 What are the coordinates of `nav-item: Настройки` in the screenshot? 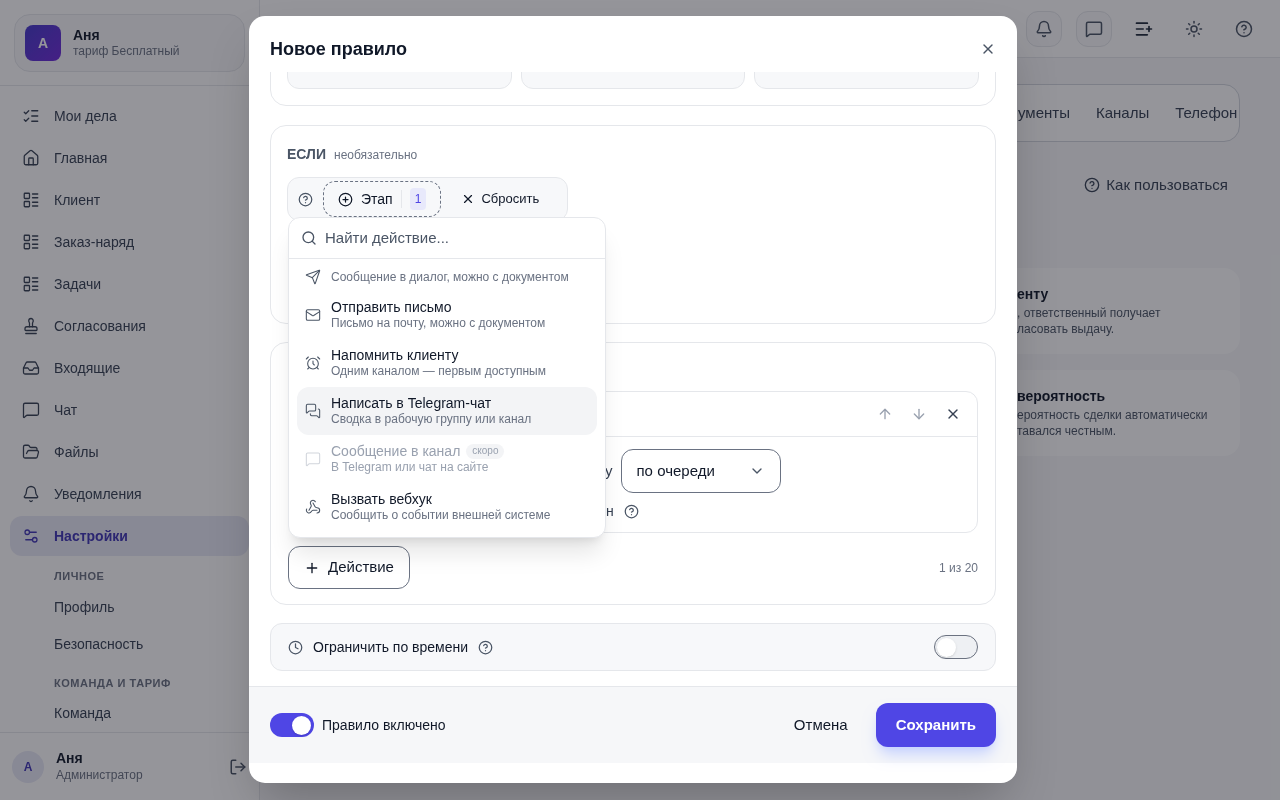 It's located at (129, 536).